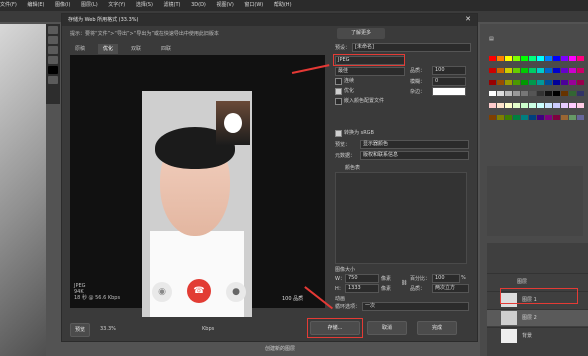 This screenshot has width=588, height=356. What do you see at coordinates (89, 5) in the screenshot?
I see `menu-item: 图层(L)` at bounding box center [89, 5].